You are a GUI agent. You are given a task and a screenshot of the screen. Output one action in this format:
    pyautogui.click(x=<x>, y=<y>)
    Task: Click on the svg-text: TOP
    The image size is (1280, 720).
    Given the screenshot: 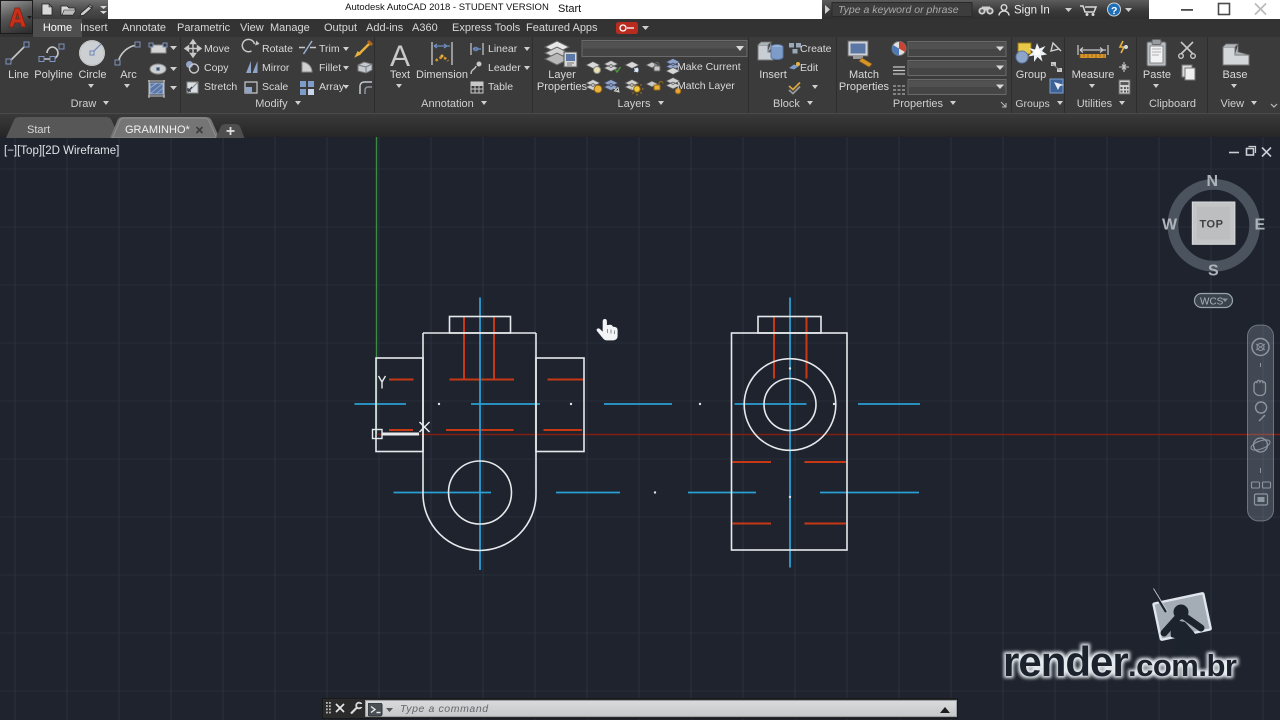 What is the action you would take?
    pyautogui.click(x=1212, y=225)
    